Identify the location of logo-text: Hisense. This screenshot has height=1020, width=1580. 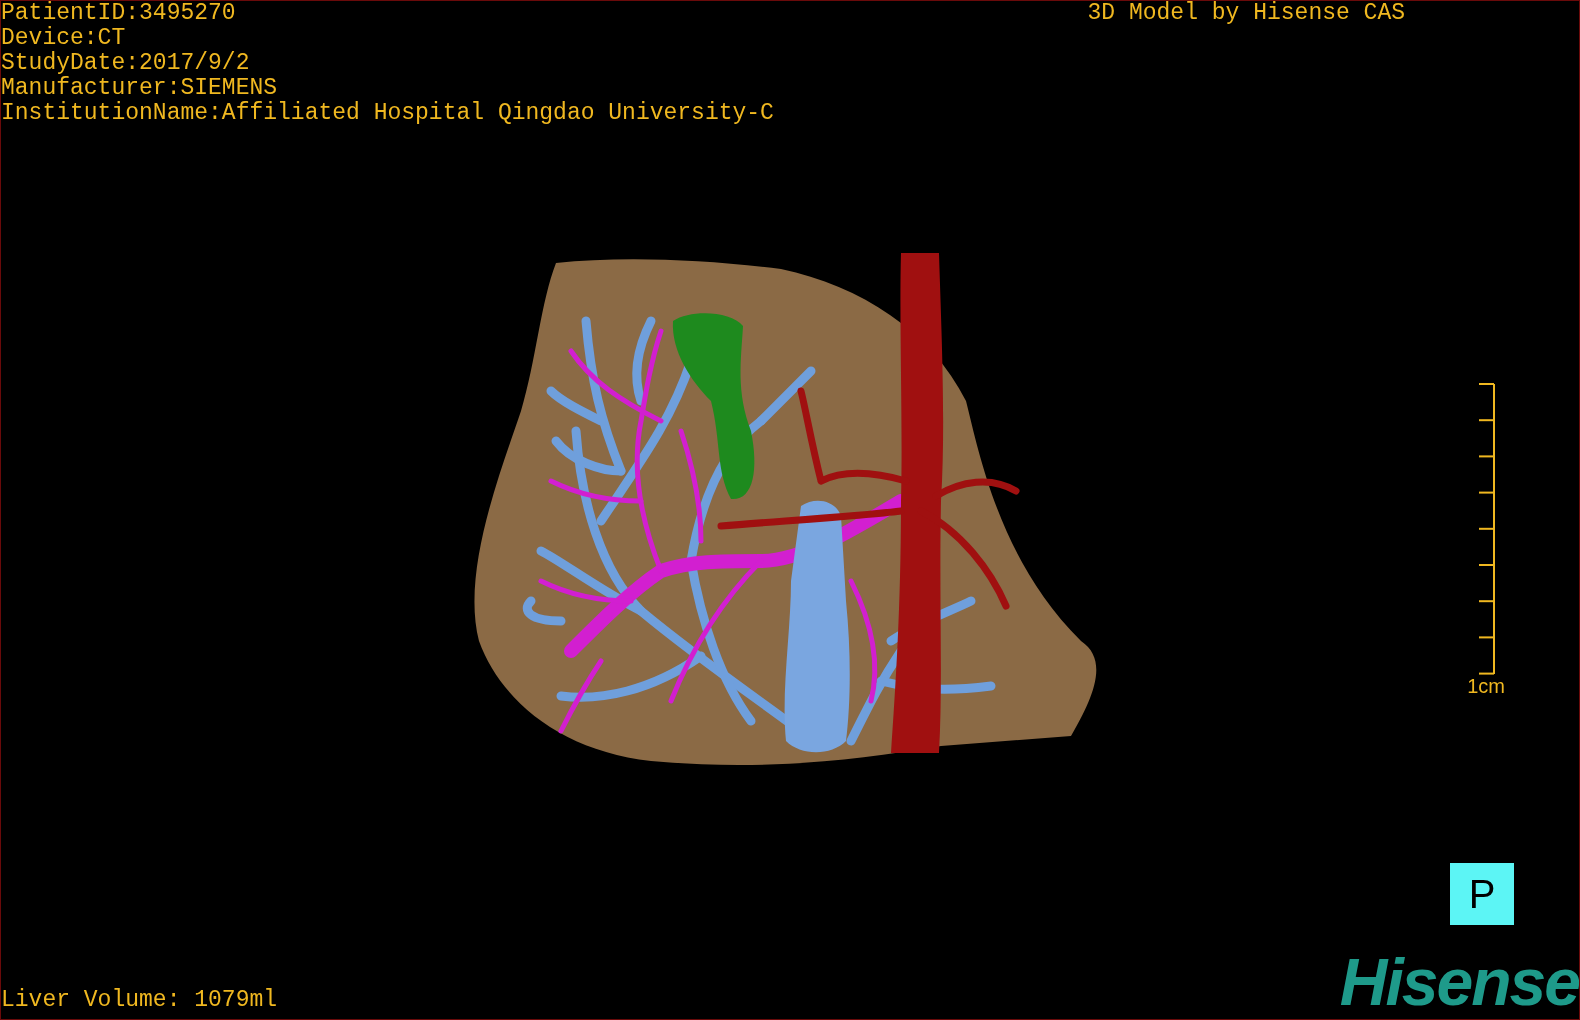
(1459, 982).